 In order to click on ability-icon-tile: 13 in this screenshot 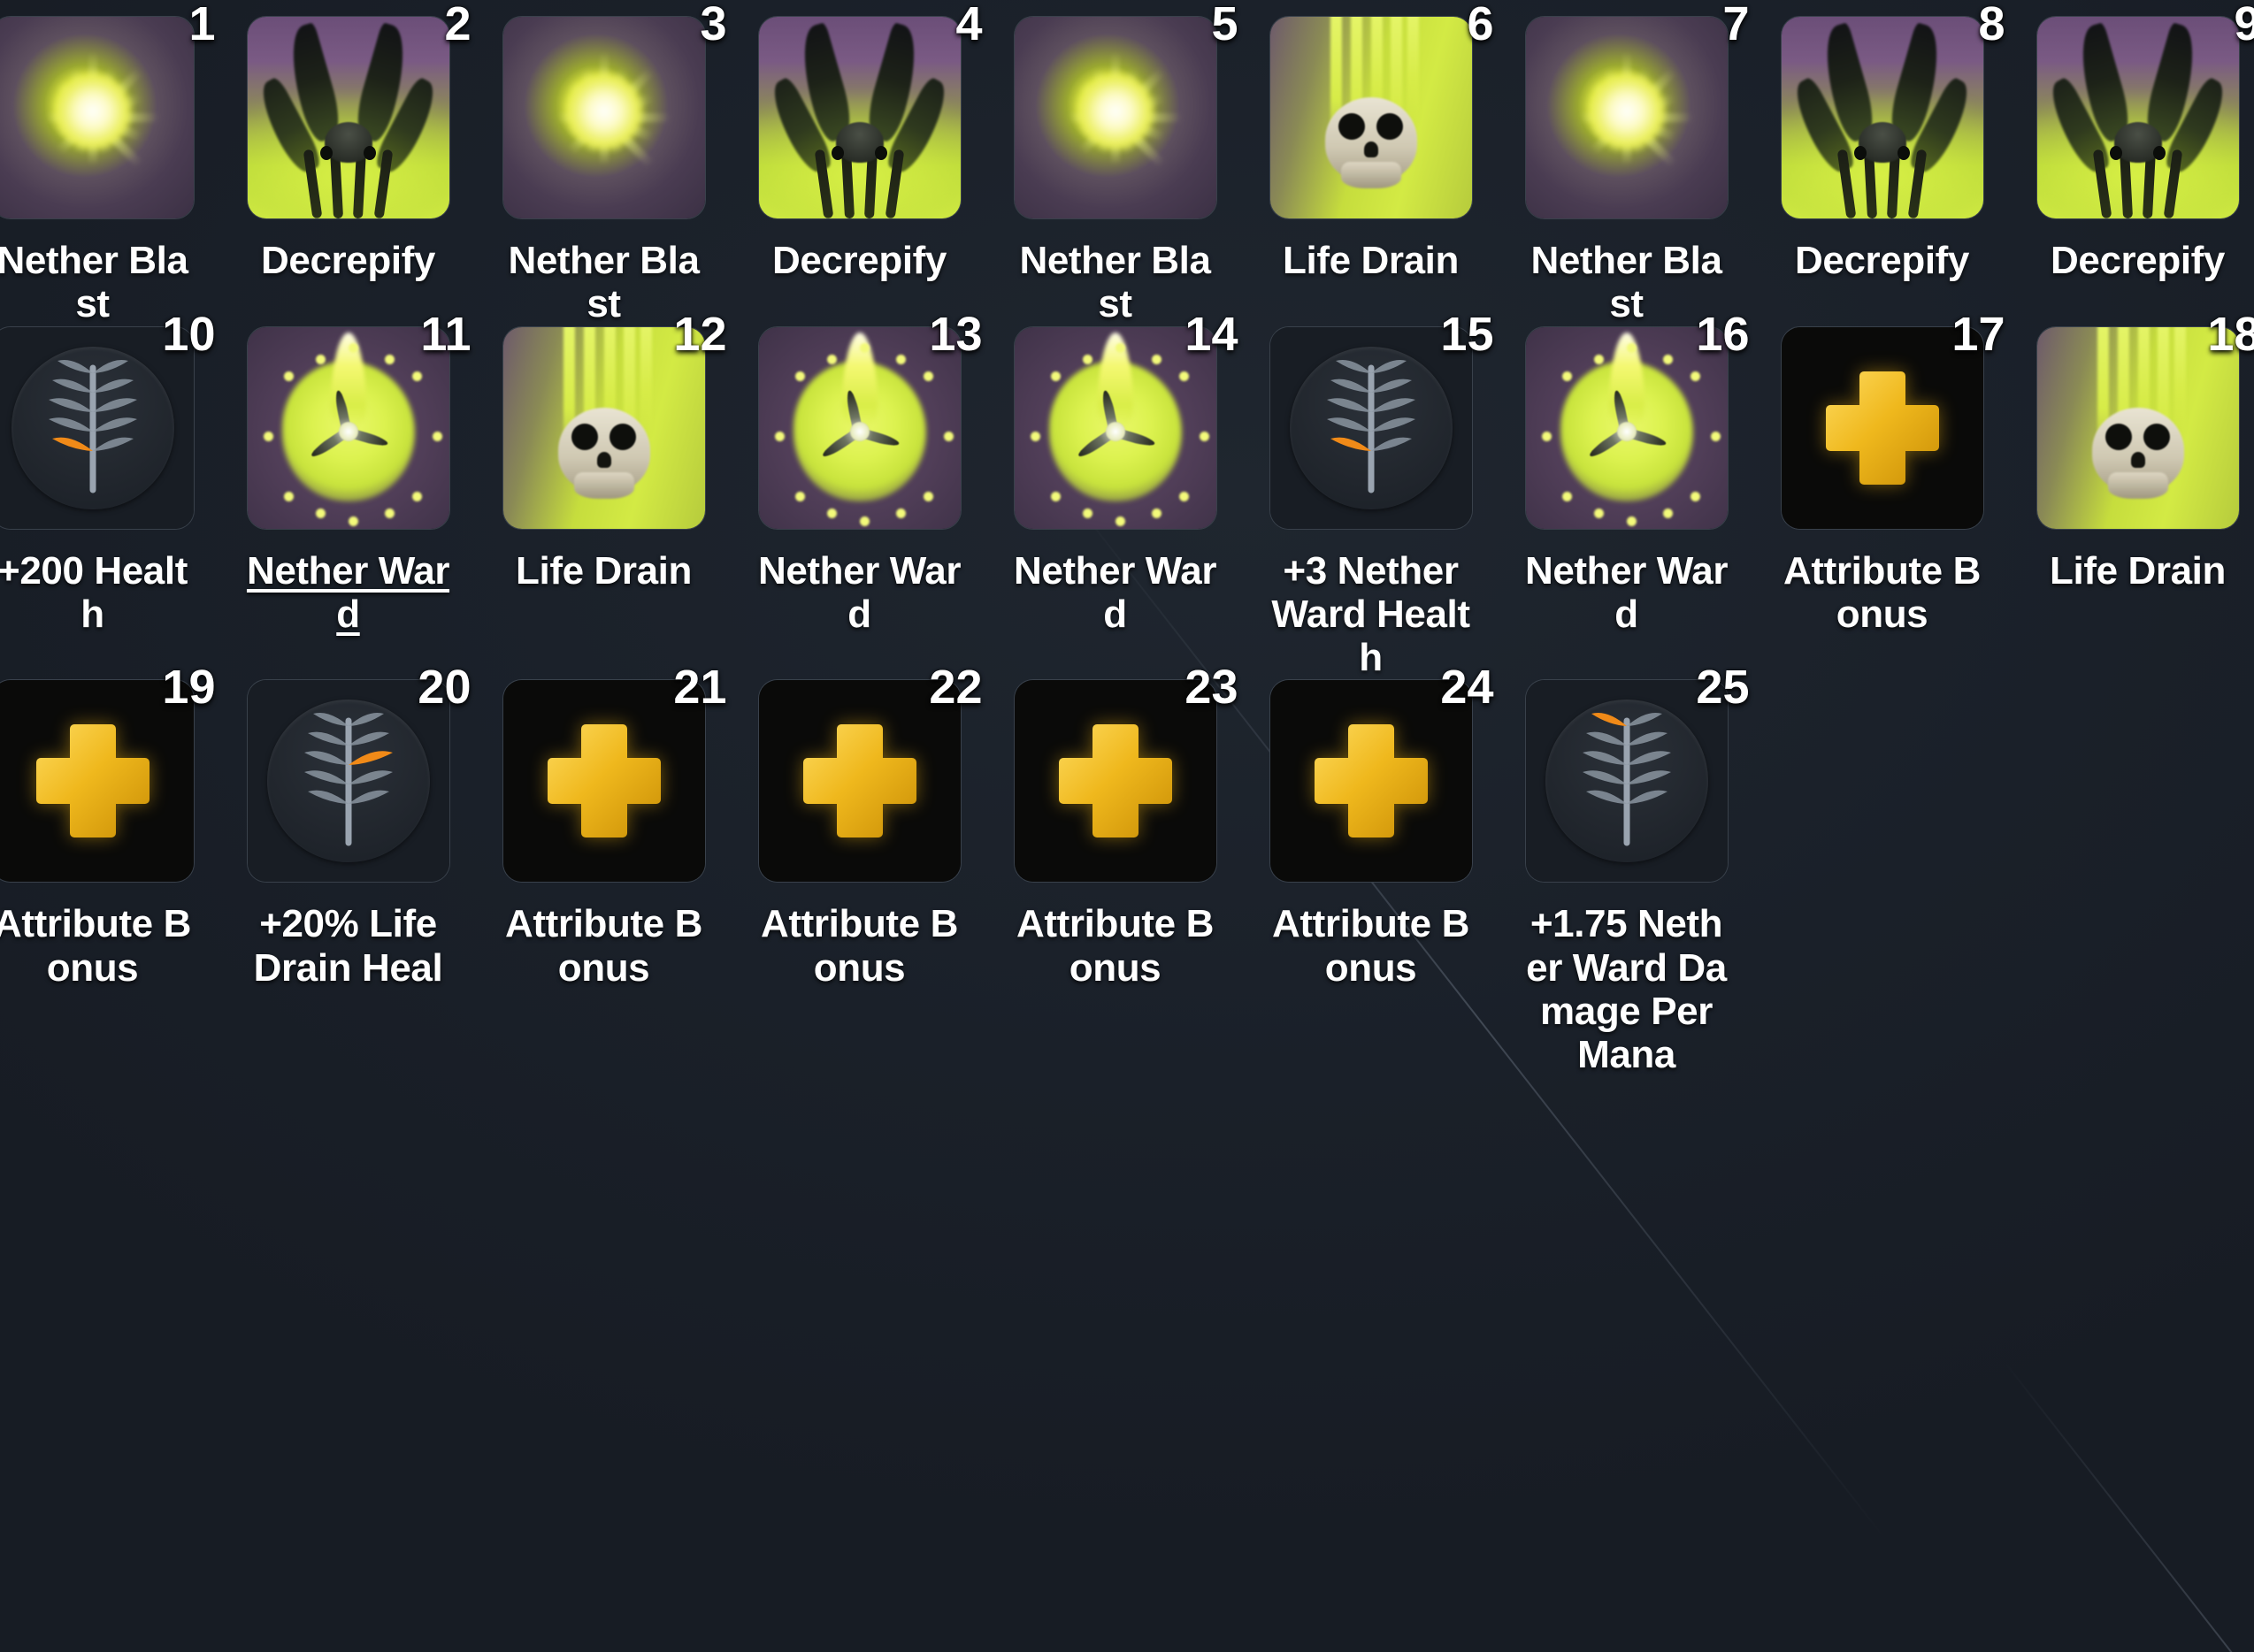, I will do `click(870, 420)`.